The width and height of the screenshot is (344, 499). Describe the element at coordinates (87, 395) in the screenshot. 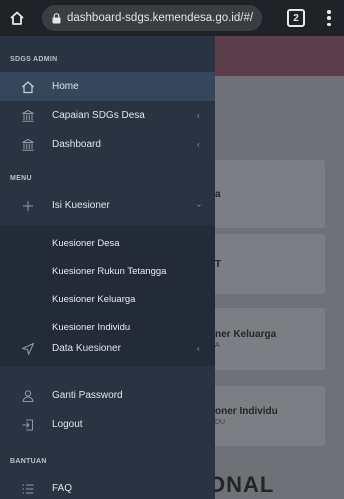

I see `sidebar-item-label: Ganti Password` at that location.